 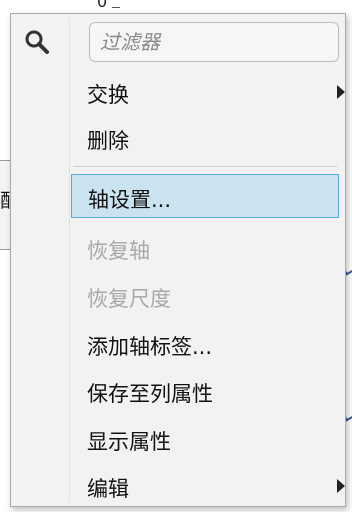 I want to click on menu-item-save-to-column-property: 保存至列属性, so click(x=205, y=391).